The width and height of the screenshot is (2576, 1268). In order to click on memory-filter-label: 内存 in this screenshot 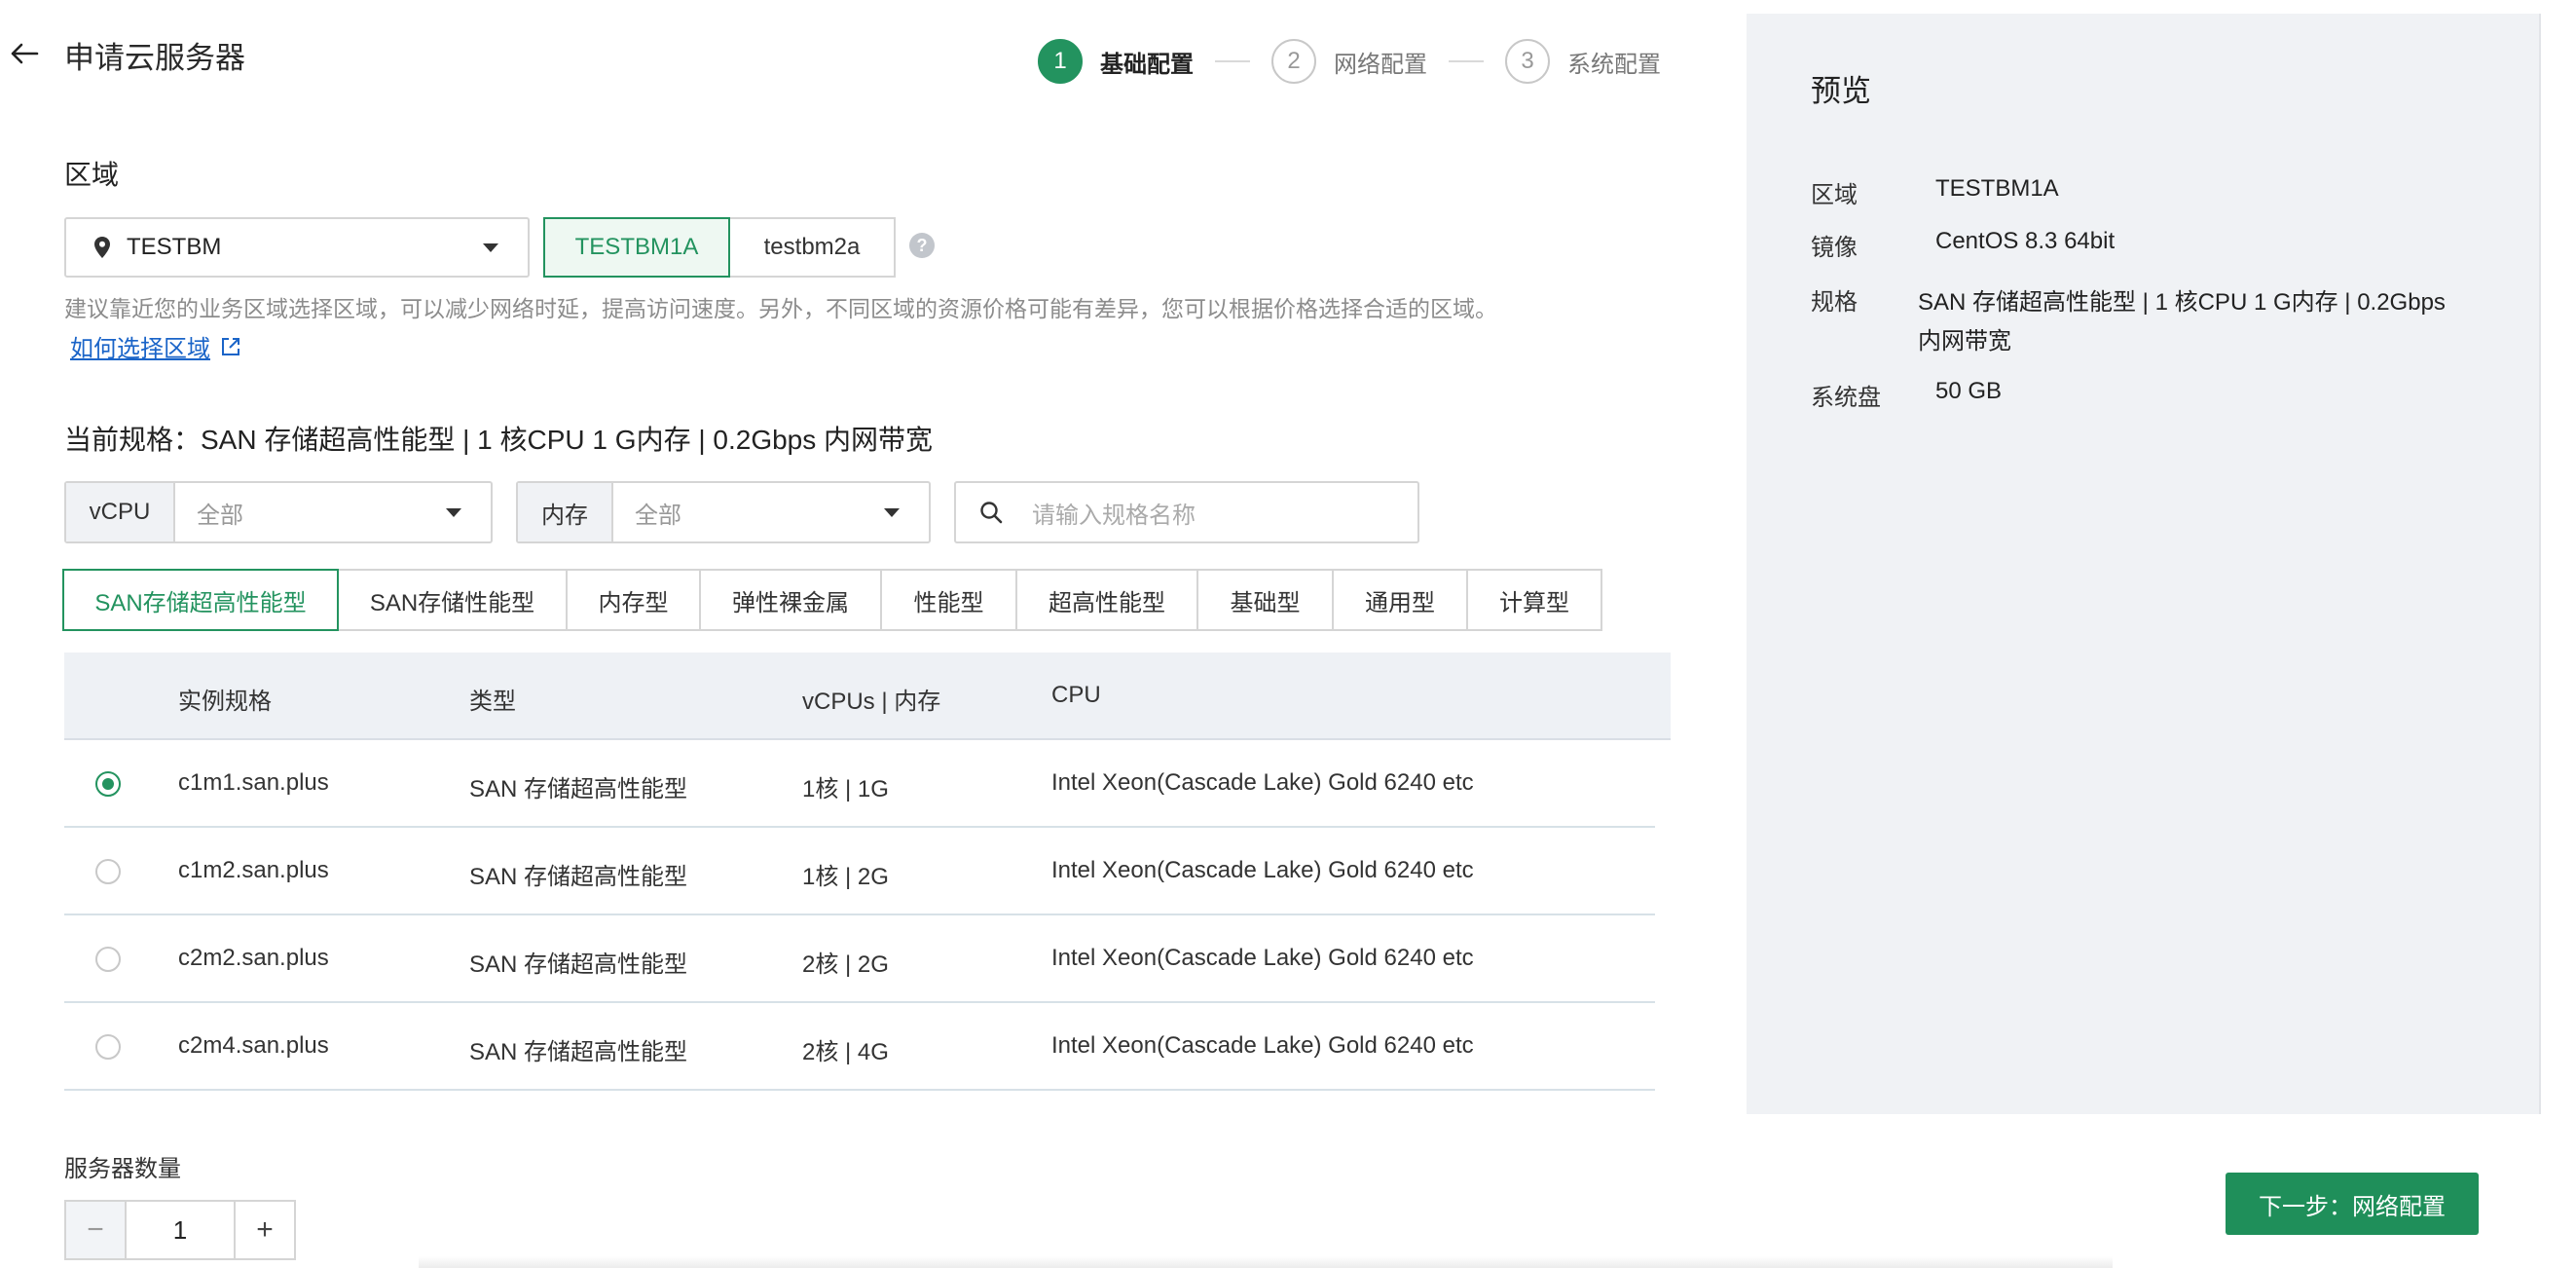, I will do `click(565, 512)`.